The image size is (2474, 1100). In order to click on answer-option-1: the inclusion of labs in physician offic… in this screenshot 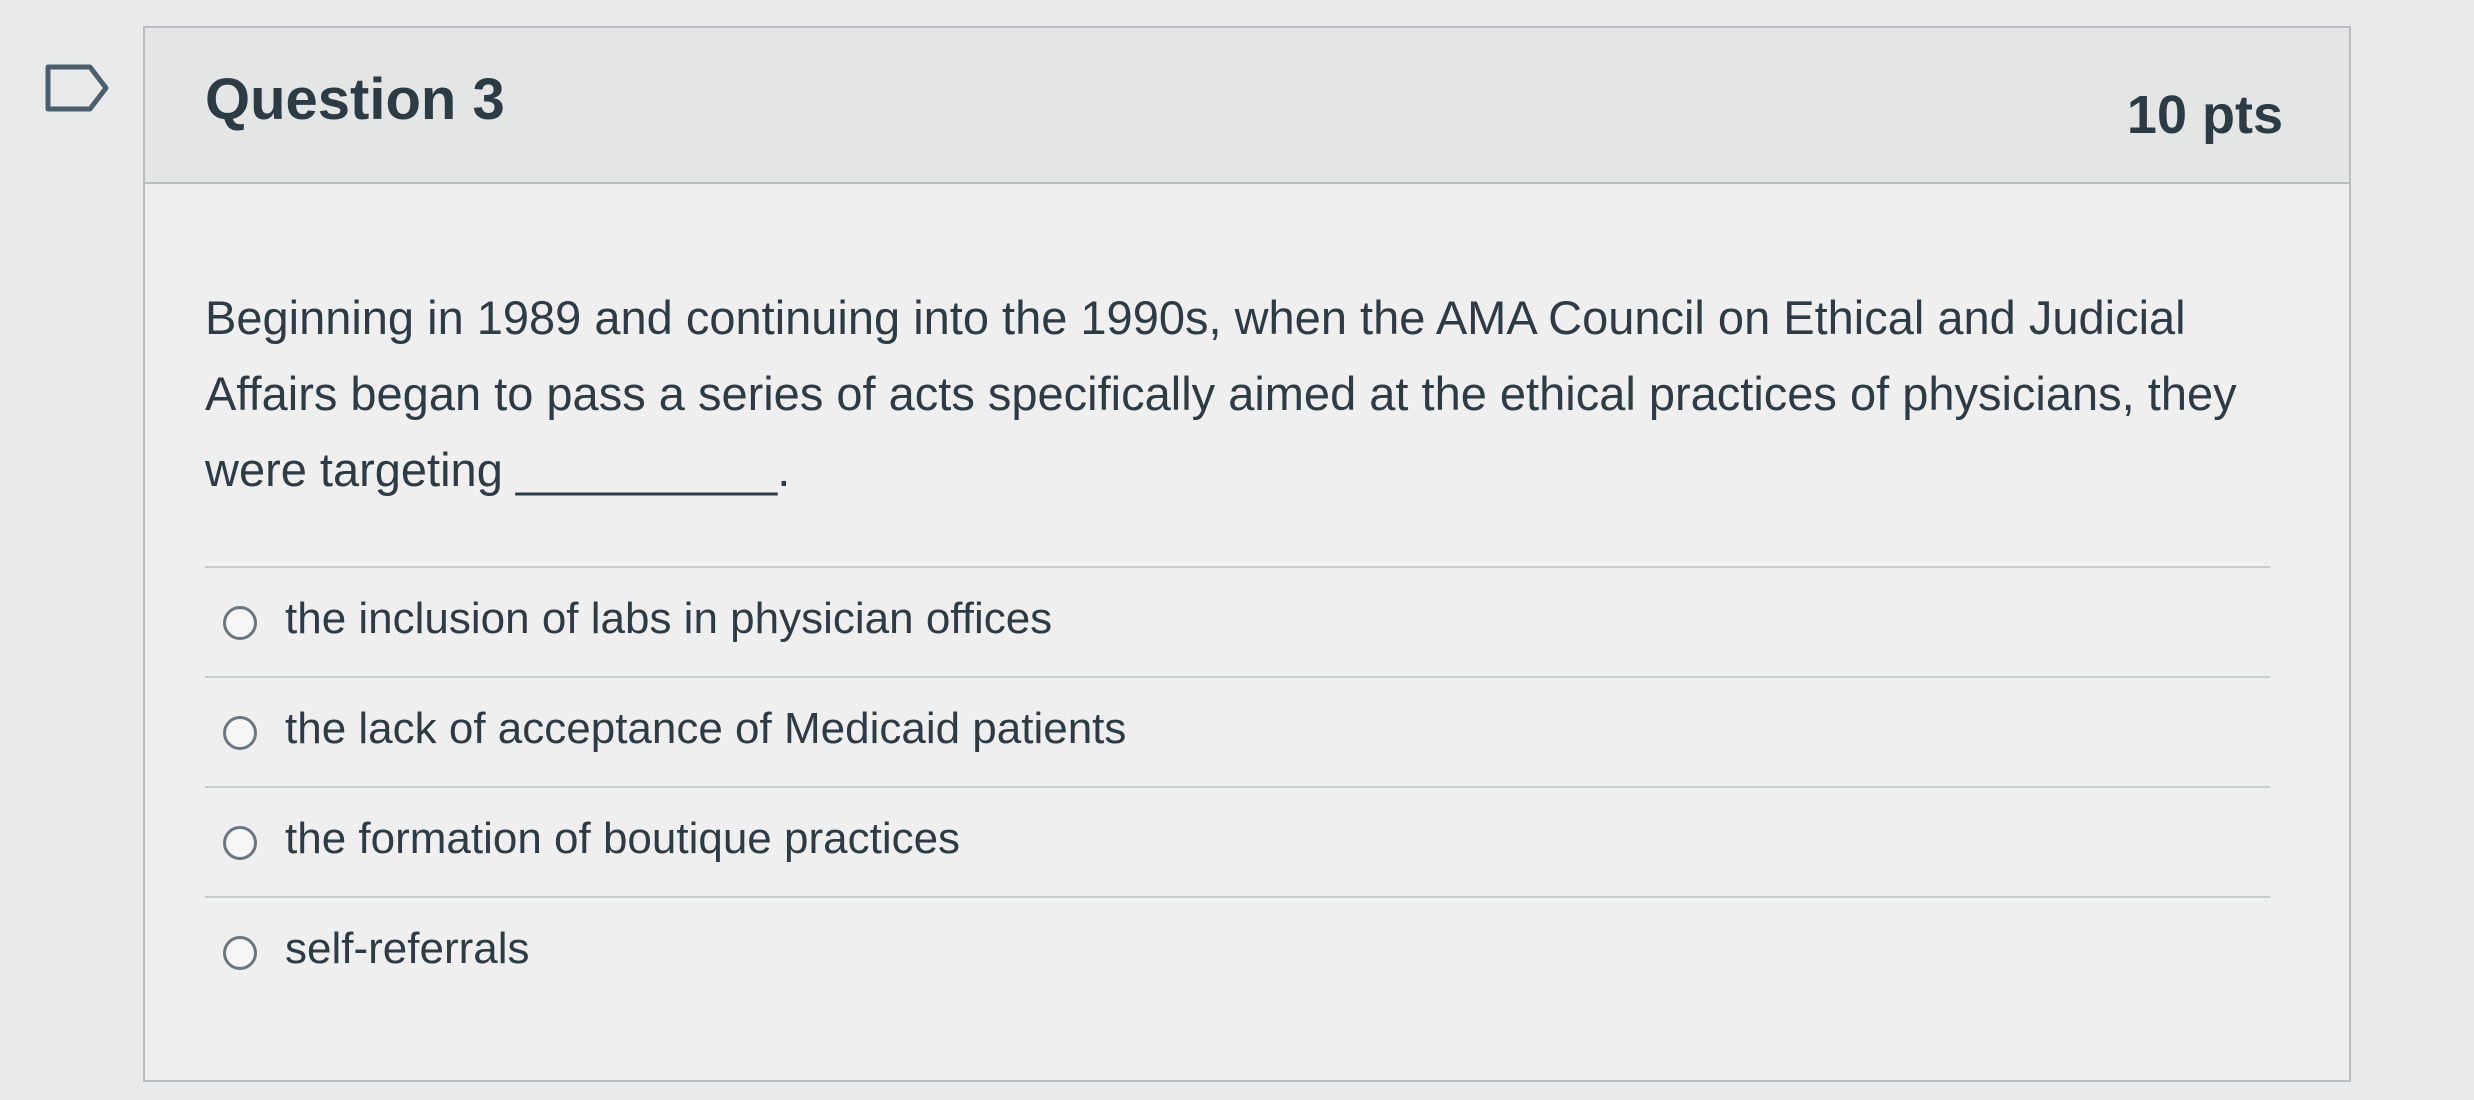, I will do `click(1237, 623)`.